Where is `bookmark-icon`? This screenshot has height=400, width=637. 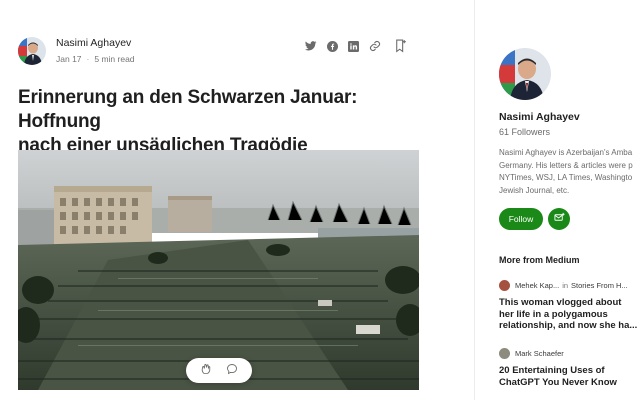 bookmark-icon is located at coordinates (400, 48).